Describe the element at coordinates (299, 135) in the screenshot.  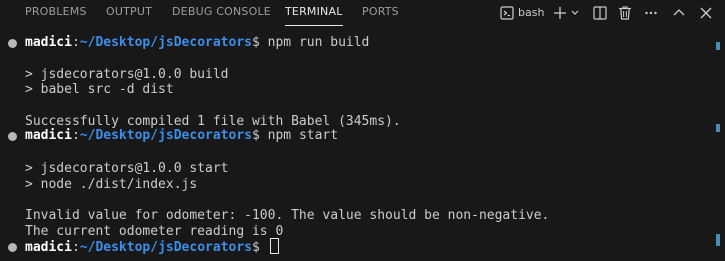
I see `command-text: npm start` at that location.